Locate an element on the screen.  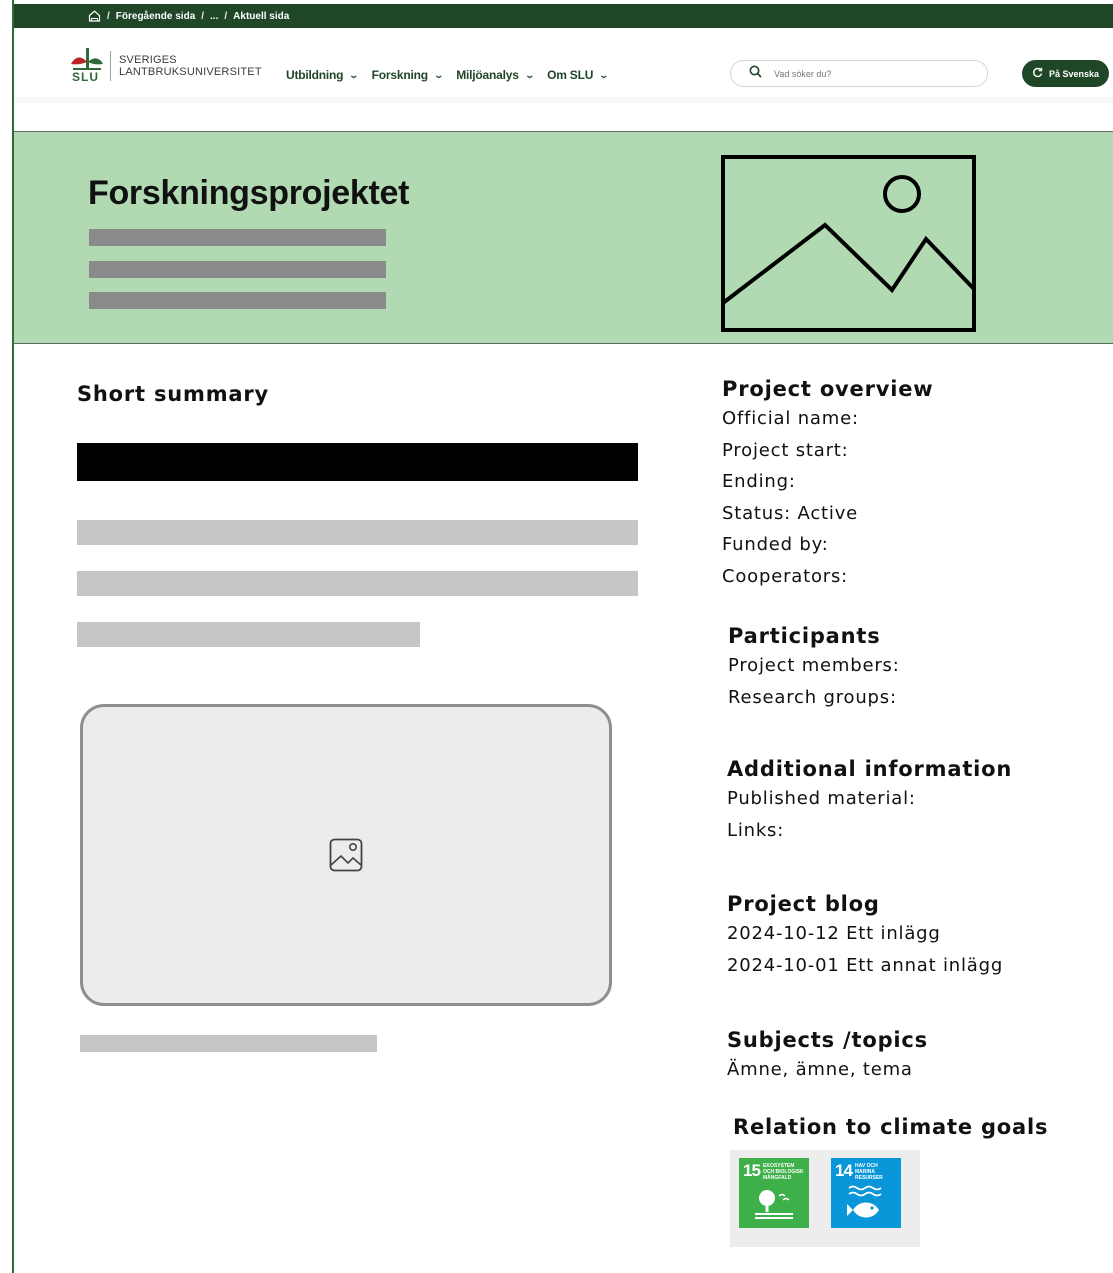
sdg-14-badge: 14 HAV OCH MARINA RESURSER is located at coordinates (866, 1193).